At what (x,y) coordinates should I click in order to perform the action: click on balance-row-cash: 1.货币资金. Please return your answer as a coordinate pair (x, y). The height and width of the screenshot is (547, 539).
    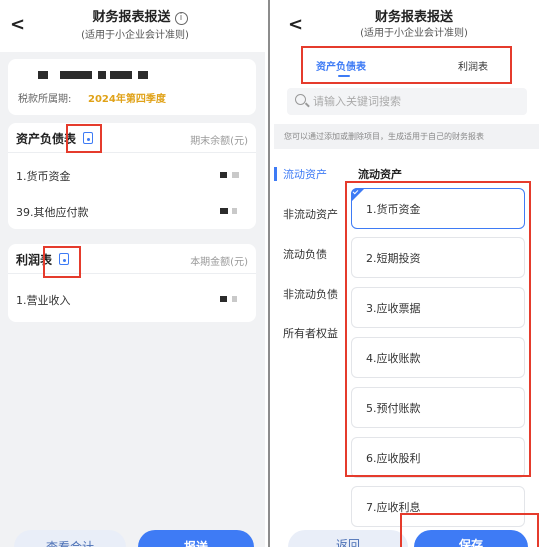
    Looking at the image, I should click on (132, 175).